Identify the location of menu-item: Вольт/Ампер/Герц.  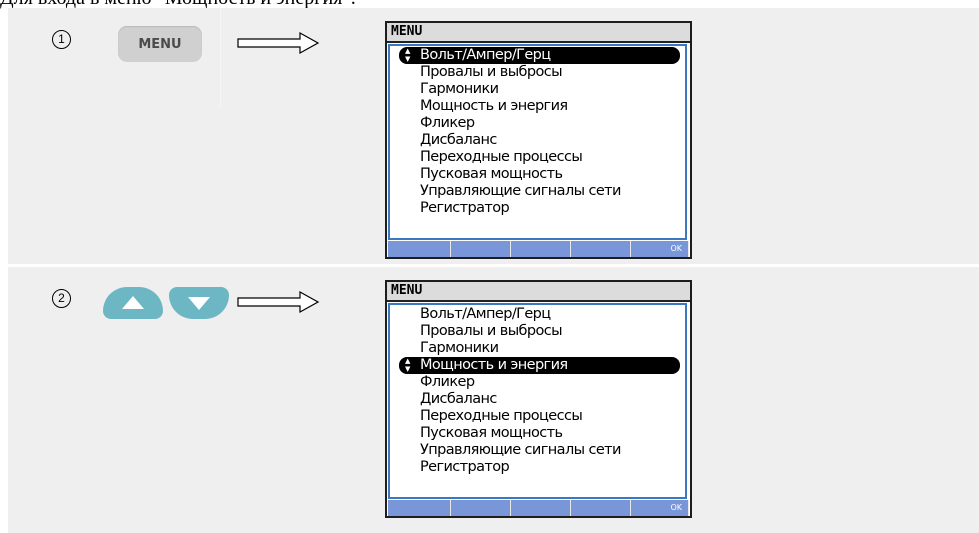
(551, 314).